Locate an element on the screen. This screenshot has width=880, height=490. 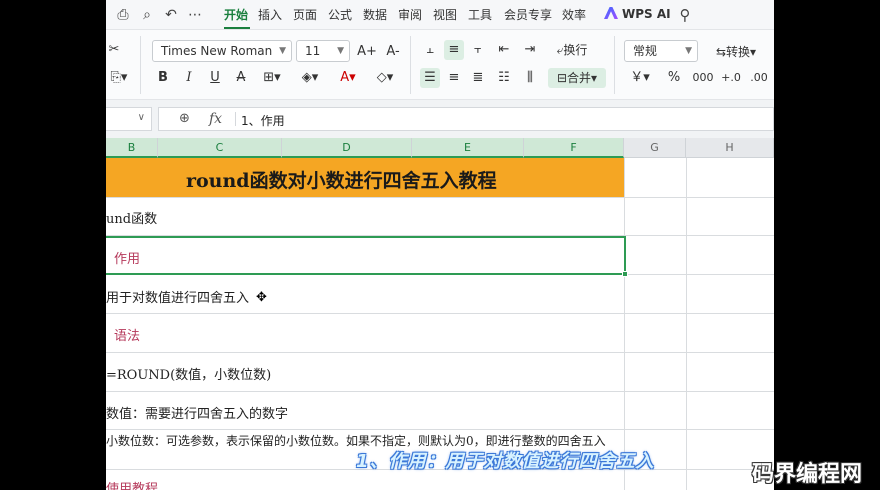
table-row: 数值：需要进行四舍五入的数字 is located at coordinates (440, 411).